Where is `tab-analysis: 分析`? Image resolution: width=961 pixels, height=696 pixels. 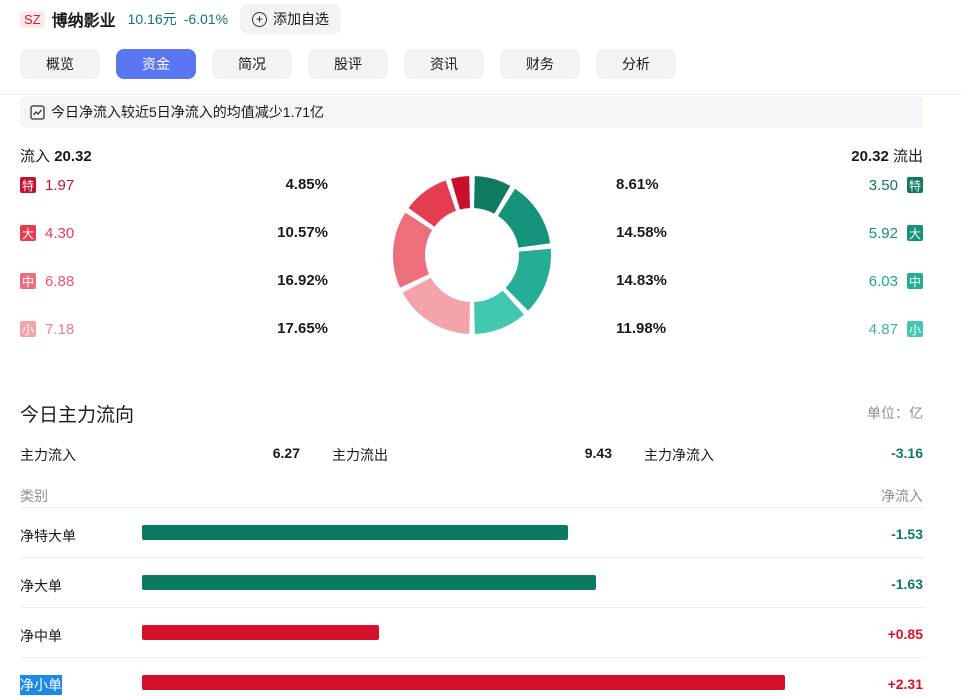
tab-analysis: 分析 is located at coordinates (636, 64).